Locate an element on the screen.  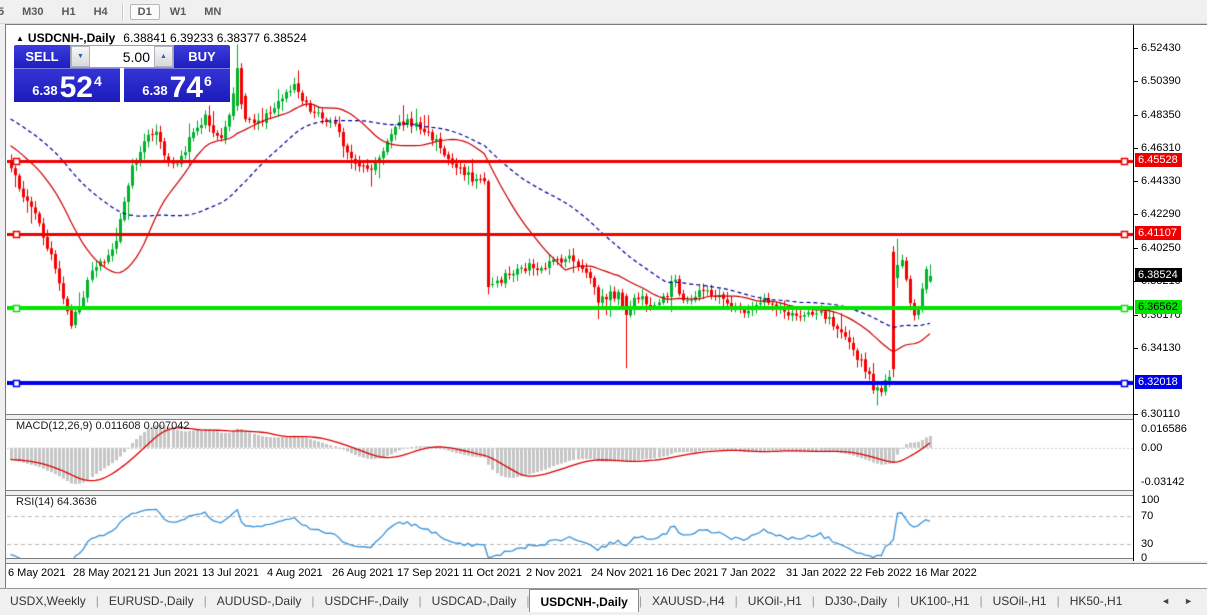
date-tick-label: 4 Aug 2021 is located at coordinates (295, 573).